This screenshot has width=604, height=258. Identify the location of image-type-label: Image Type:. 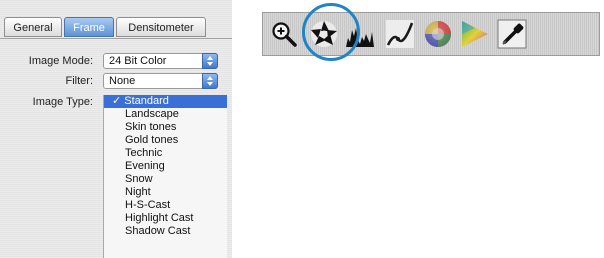
(62, 102).